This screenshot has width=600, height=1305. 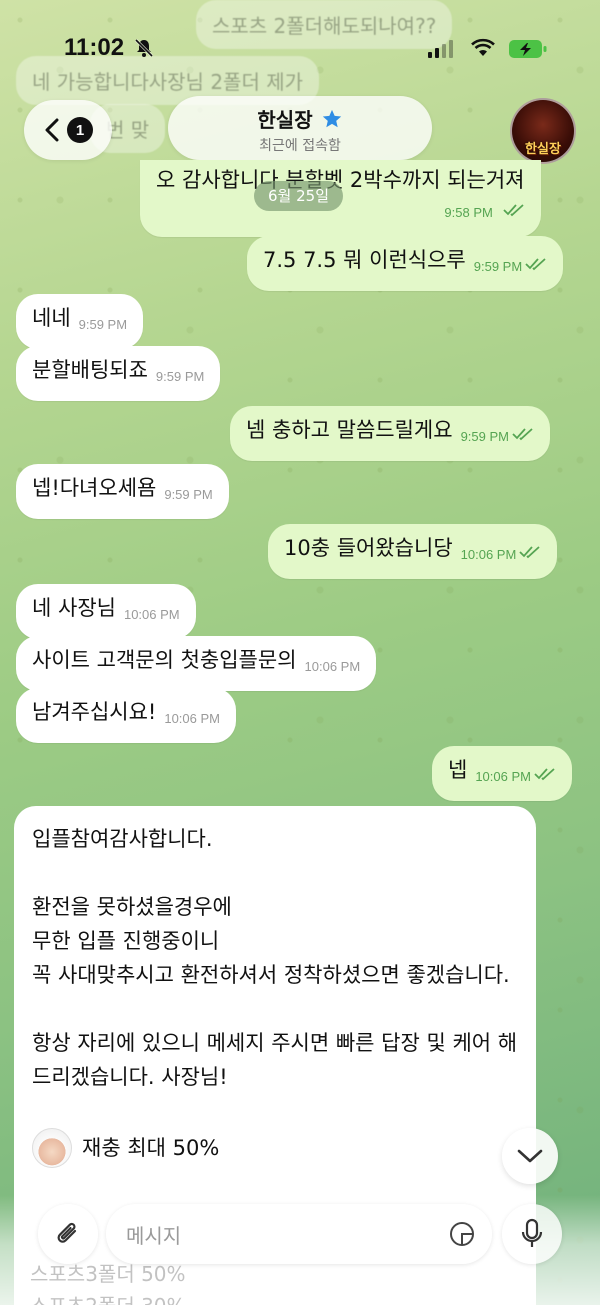 I want to click on message-text: 7.5 7.5 뭐 이런식으루, so click(x=364, y=260).